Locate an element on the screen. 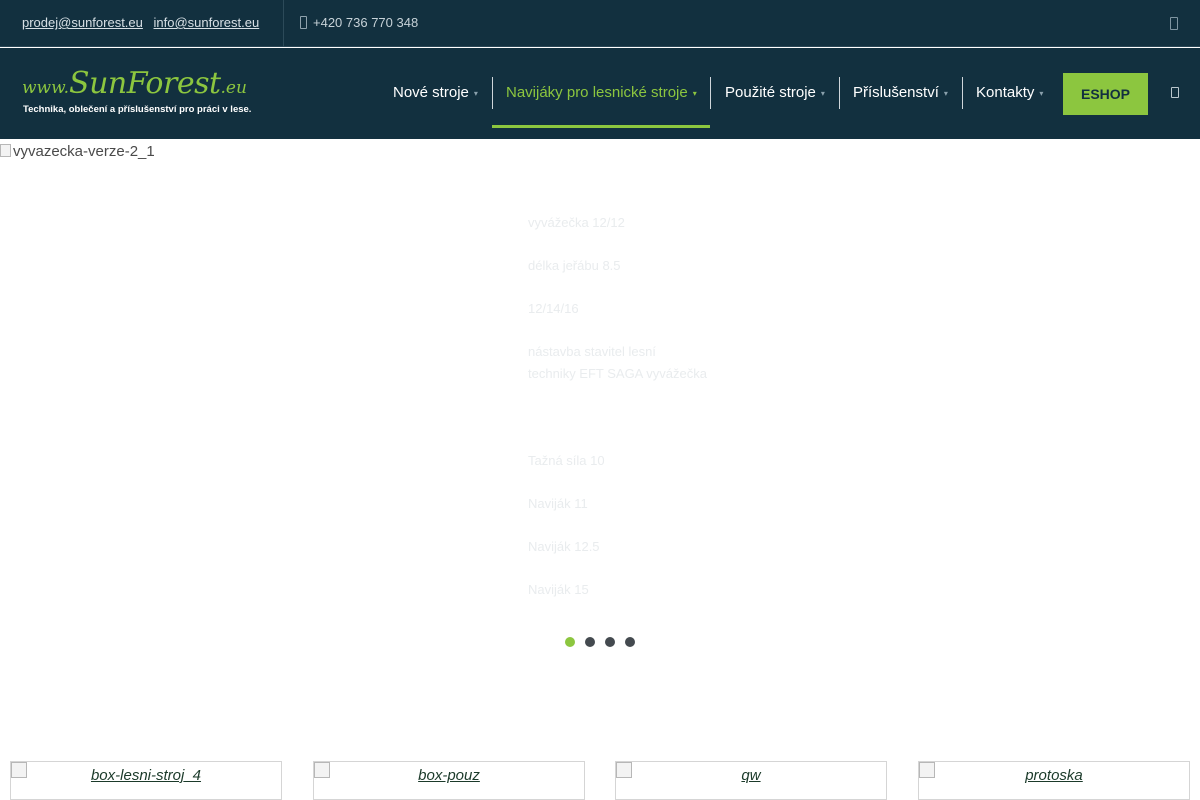  hero-image-alt: vyvazecka-verze-2_1 is located at coordinates (84, 151).